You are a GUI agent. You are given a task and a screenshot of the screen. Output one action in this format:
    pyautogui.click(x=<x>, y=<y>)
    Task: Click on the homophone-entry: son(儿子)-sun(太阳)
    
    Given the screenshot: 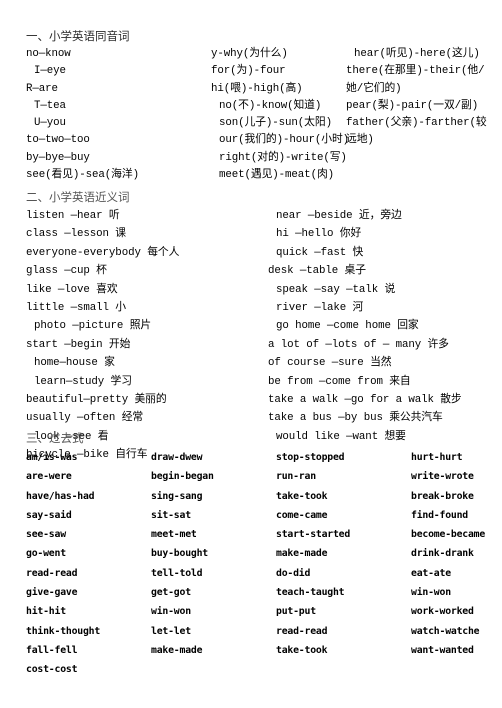 What is the action you would take?
    pyautogui.click(x=275, y=123)
    